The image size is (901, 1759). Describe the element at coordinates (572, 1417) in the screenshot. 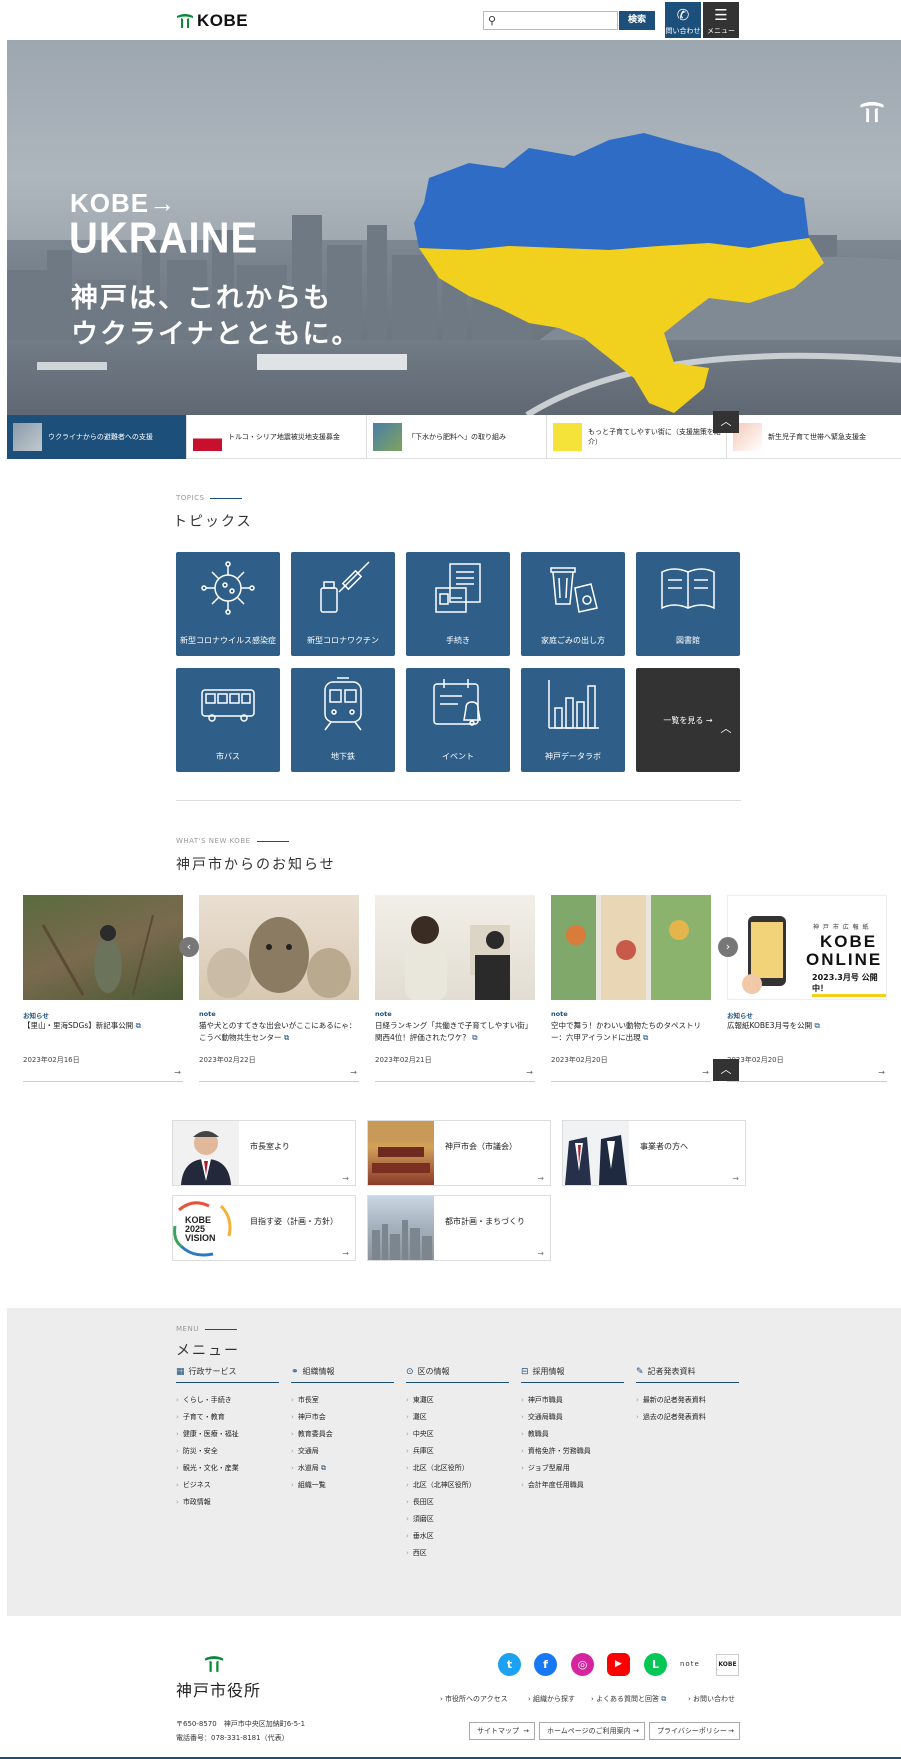

I see `menu-link: 交通局職員` at that location.